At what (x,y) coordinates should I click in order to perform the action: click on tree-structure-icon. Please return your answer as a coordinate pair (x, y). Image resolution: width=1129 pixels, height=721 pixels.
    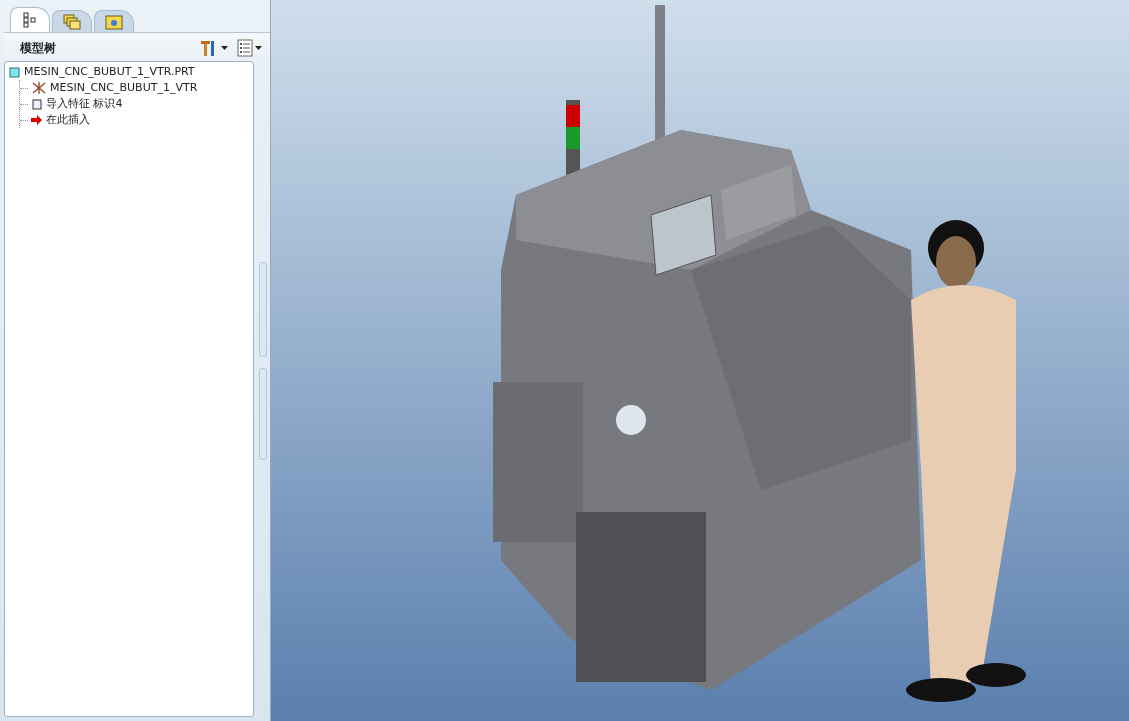
    Looking at the image, I should click on (30, 20).